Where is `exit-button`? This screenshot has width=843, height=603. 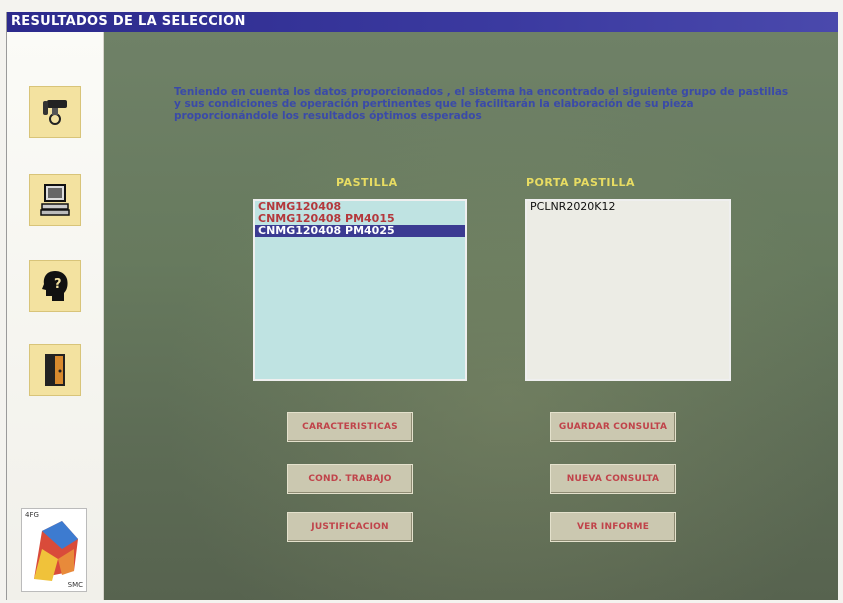
exit-button is located at coordinates (55, 370).